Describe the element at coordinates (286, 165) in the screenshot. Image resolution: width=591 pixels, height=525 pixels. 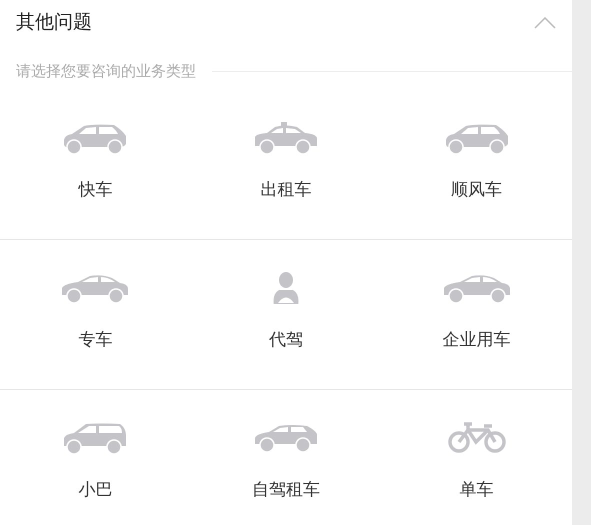
I see `service-tile: 出租车` at that location.